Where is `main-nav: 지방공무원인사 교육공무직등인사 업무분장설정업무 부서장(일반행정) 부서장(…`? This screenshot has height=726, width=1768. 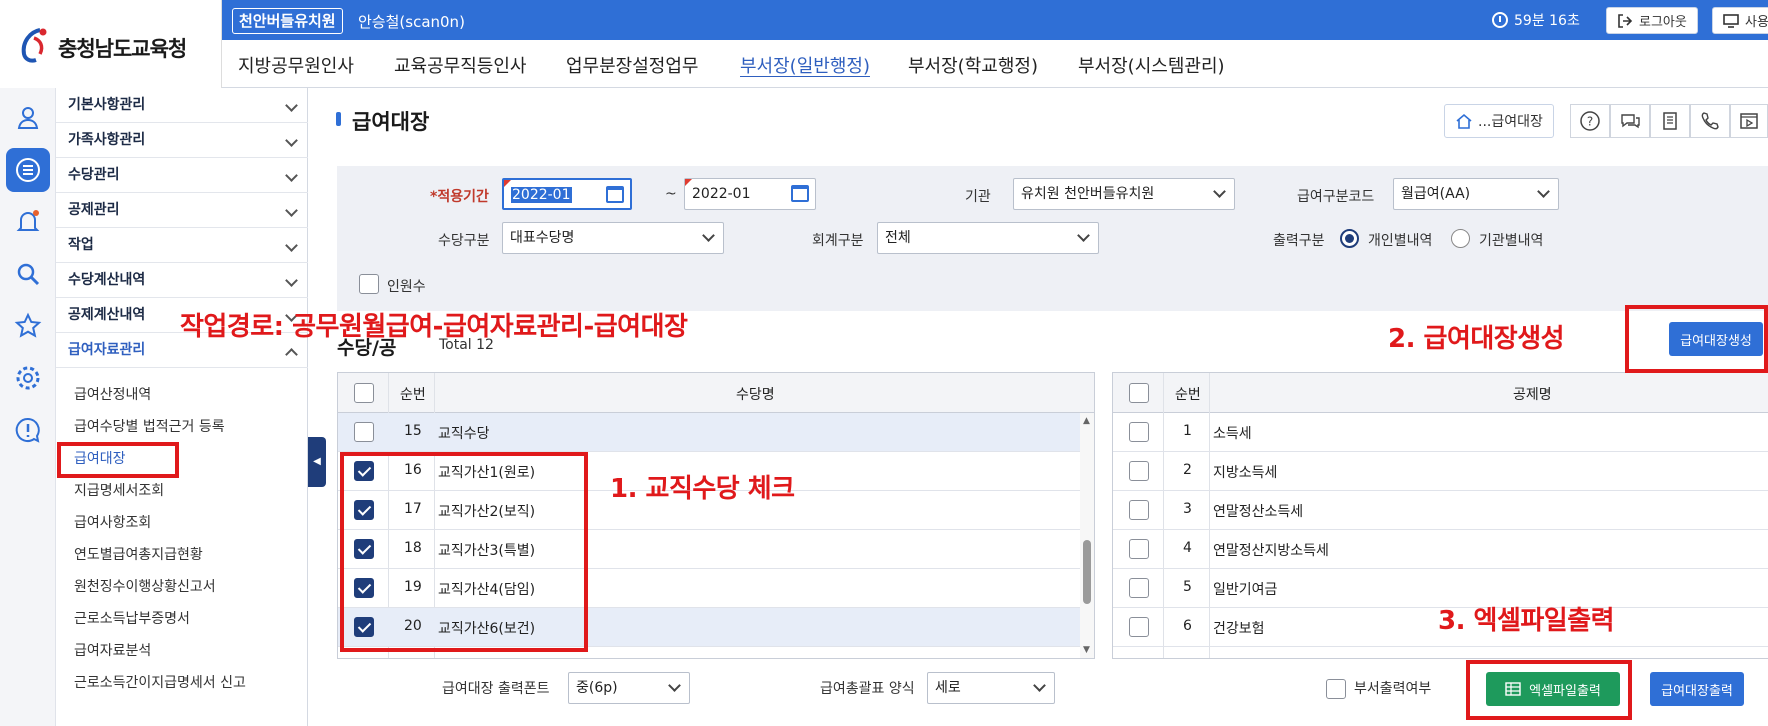 main-nav: 지방공무원인사 교육공무직등인사 업무분장설정업무 부서장(일반행정) 부서장(… is located at coordinates (995, 64).